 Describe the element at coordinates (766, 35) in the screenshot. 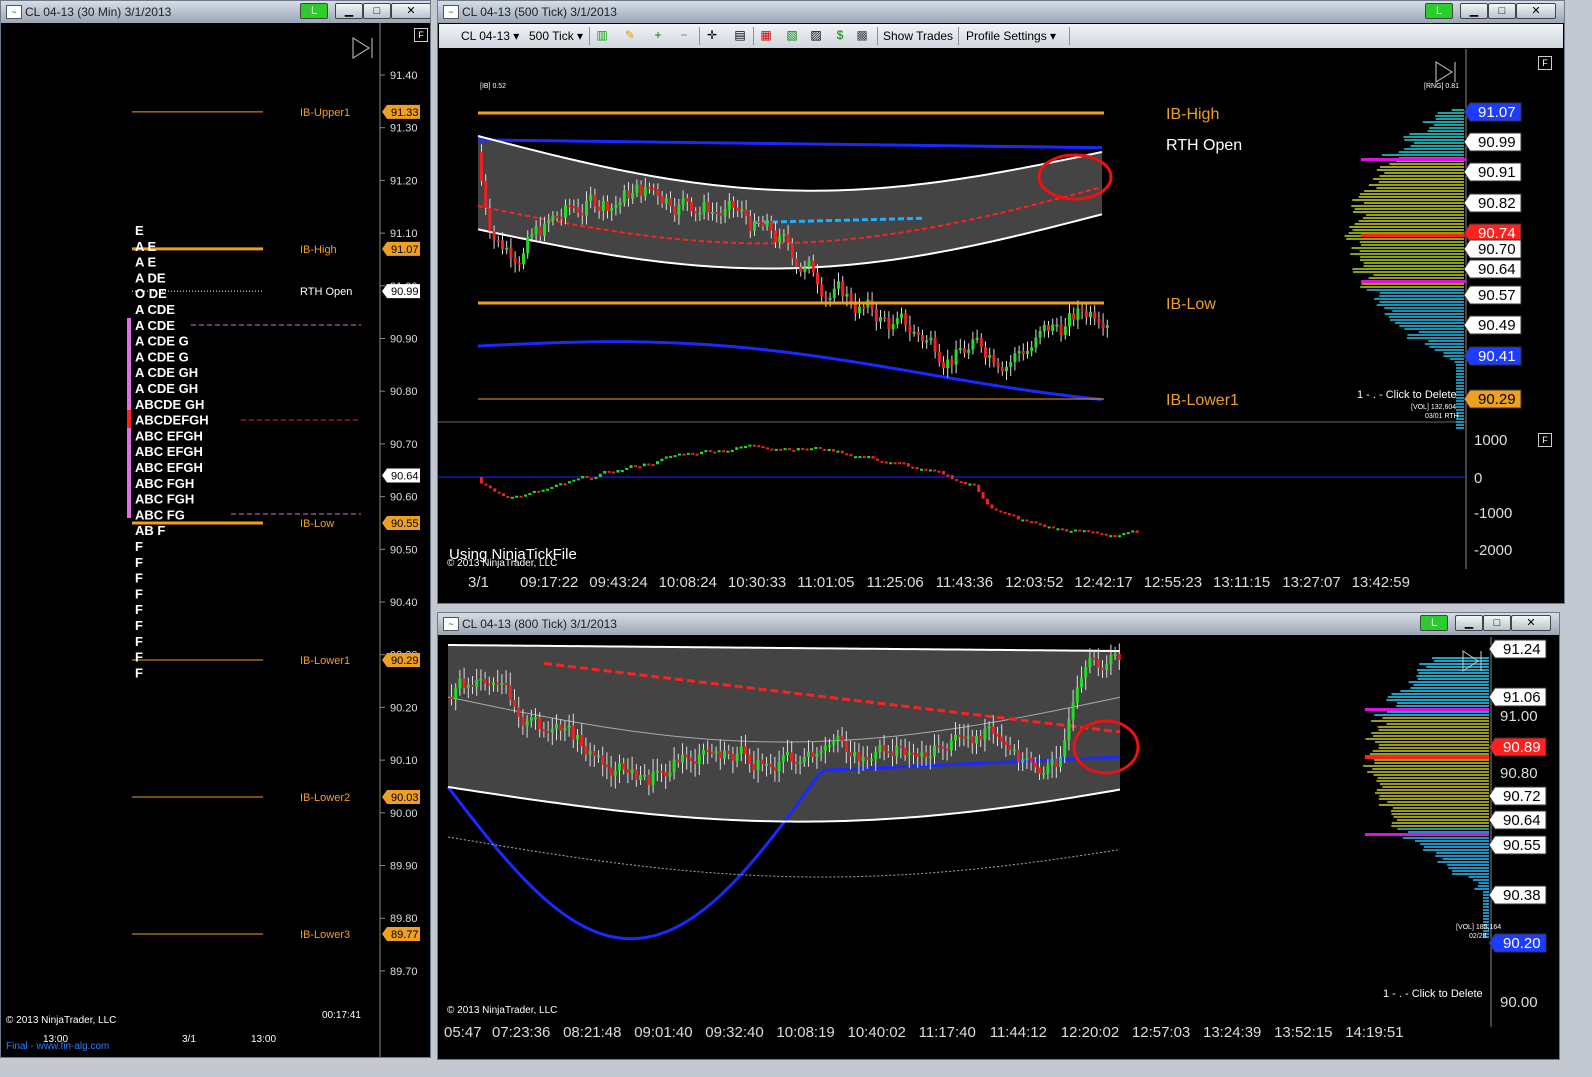

I see `indicators-icon: ▦` at that location.